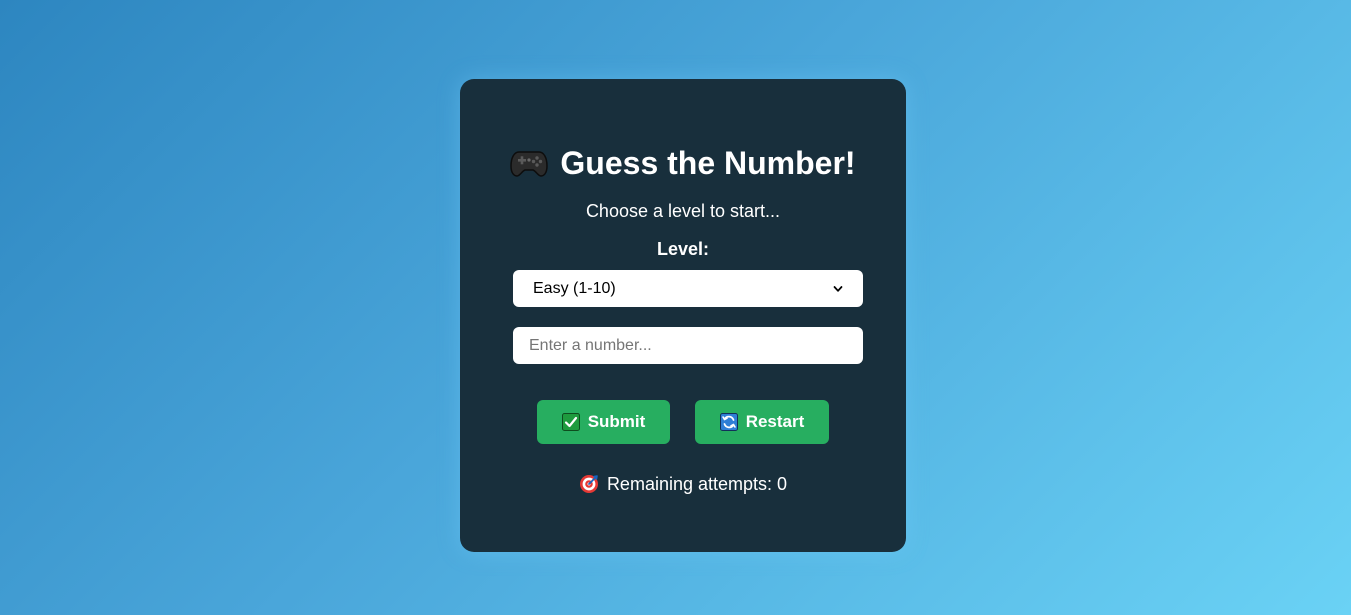 Image resolution: width=1351 pixels, height=615 pixels. I want to click on level-label: Level:, so click(683, 249).